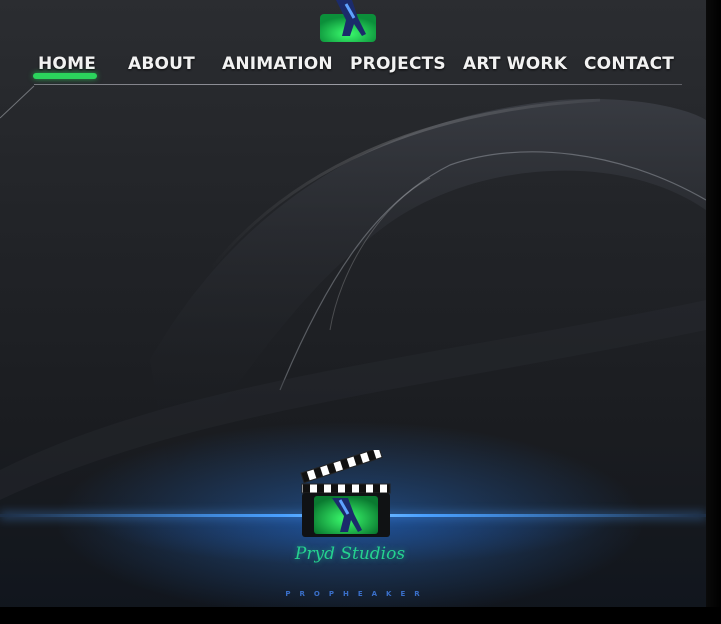 This screenshot has width=721, height=624. Describe the element at coordinates (346, 496) in the screenshot. I see `clapperboard-icon` at that location.